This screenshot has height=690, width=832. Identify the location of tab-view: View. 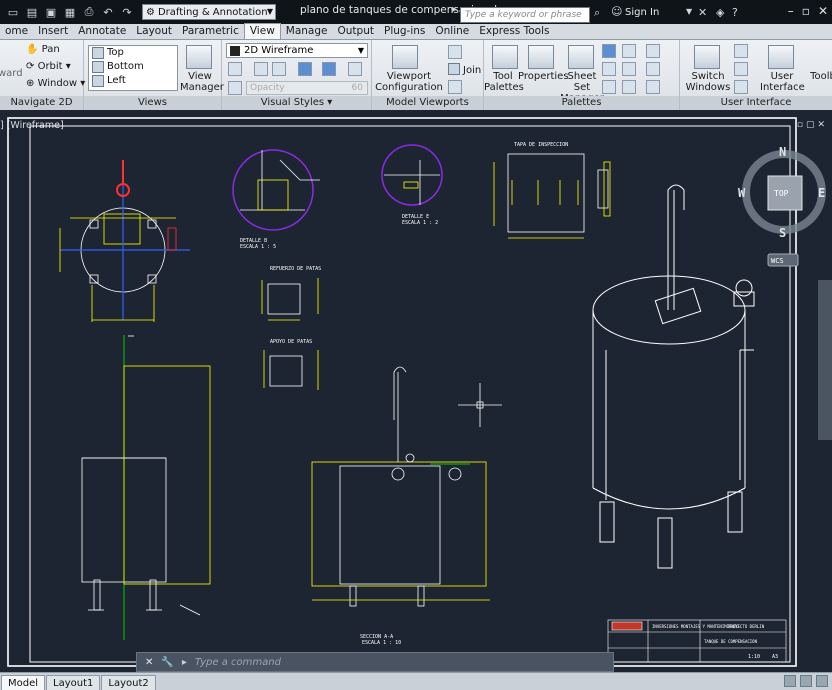
(262, 31).